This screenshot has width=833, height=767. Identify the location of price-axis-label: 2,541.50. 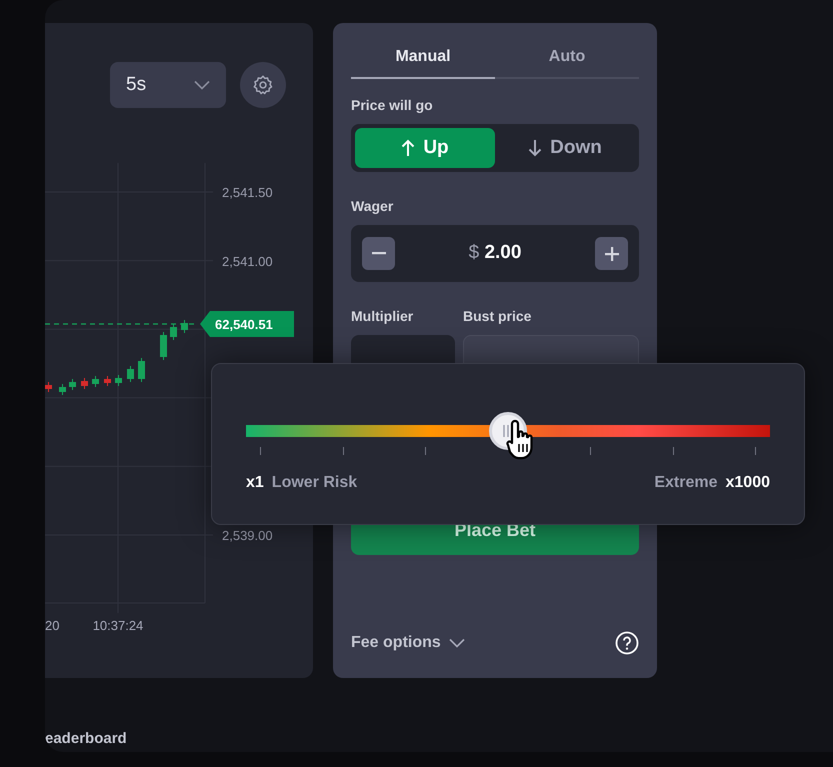
(247, 192).